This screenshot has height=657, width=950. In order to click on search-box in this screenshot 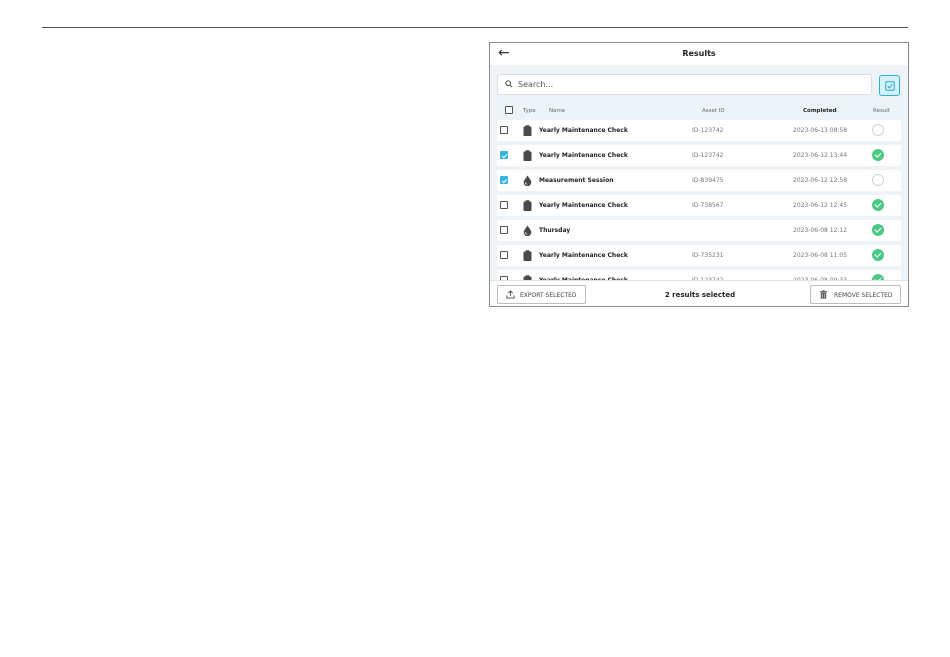, I will do `click(684, 84)`.